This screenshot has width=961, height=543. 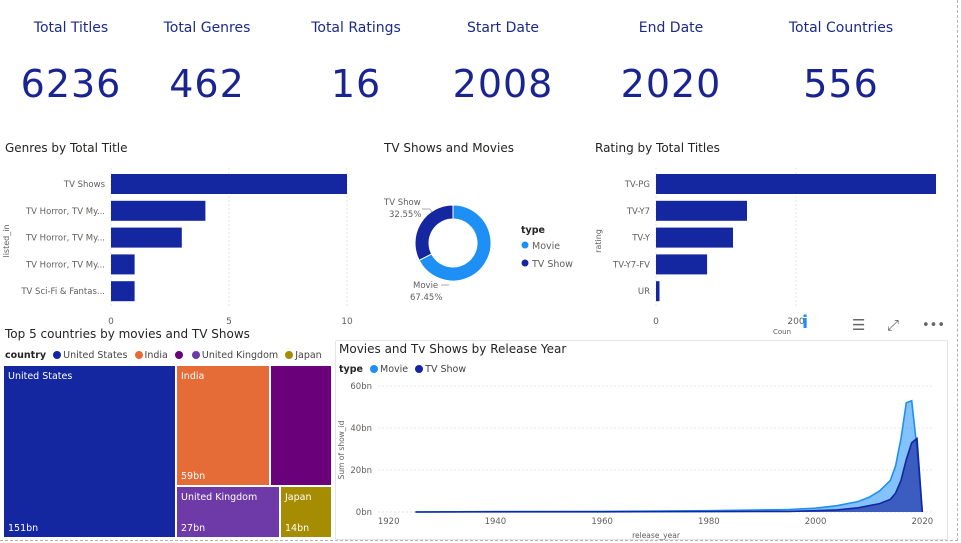 I want to click on treemap-cell-united-kingdom: United Kingdom 27bn, so click(x=228, y=512).